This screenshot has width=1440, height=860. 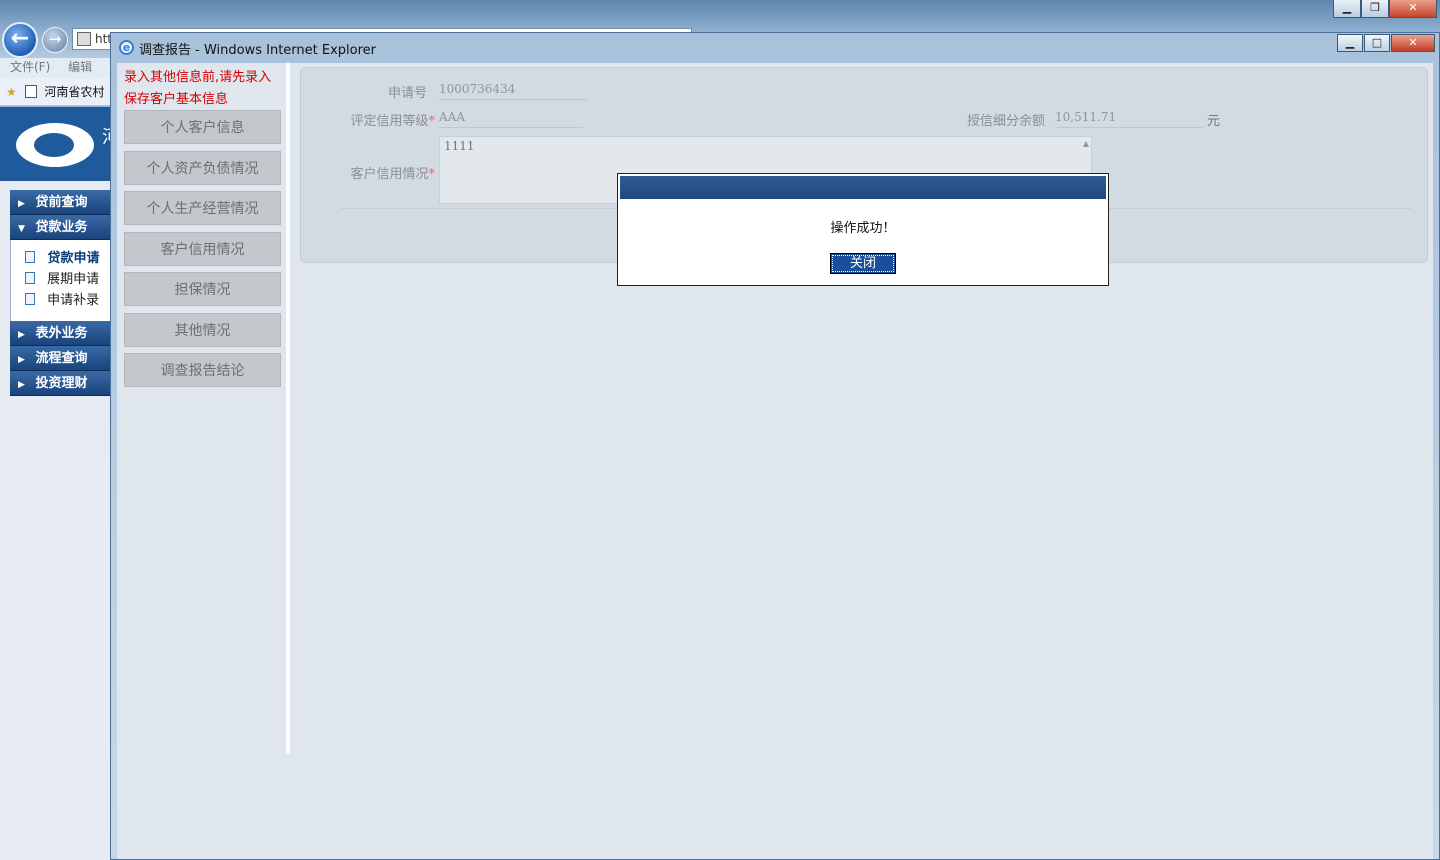 I want to click on outer-window-controls: ▁ ❐ ✕, so click(x=1385, y=9).